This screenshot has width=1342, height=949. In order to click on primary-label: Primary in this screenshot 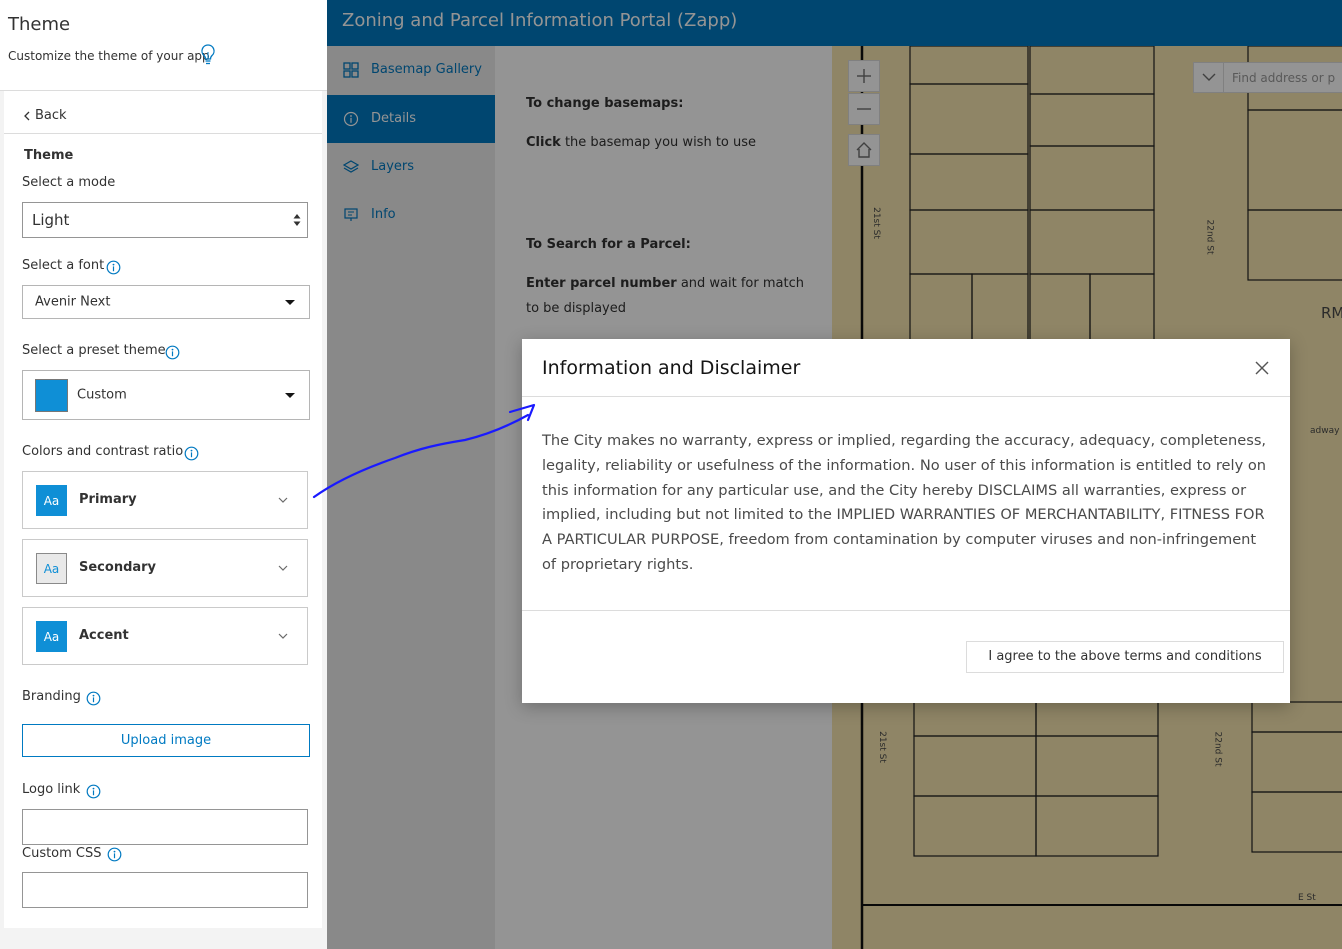, I will do `click(108, 499)`.